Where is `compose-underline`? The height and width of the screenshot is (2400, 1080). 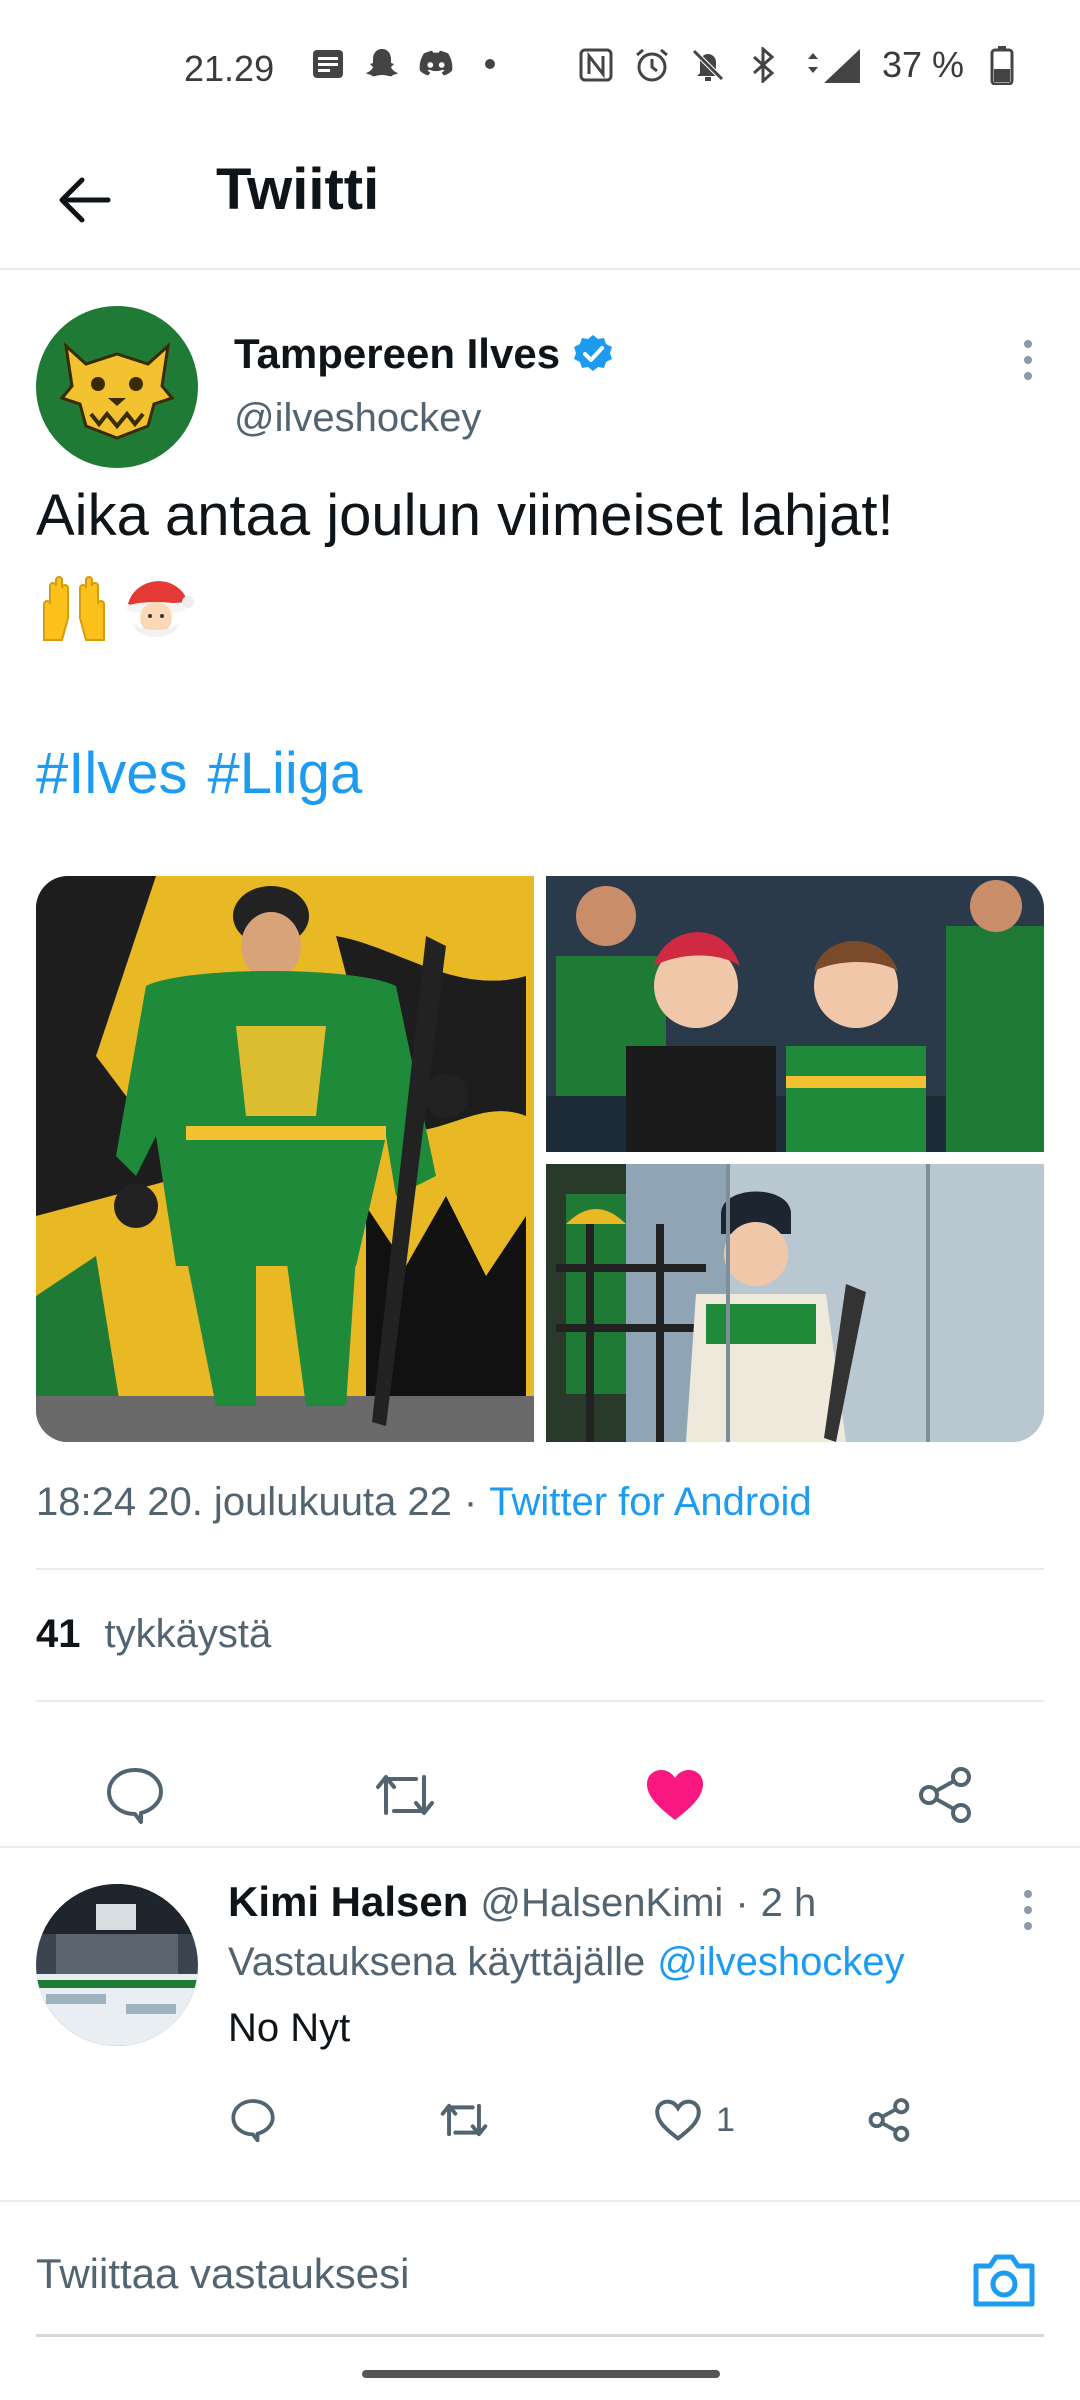 compose-underline is located at coordinates (540, 2335).